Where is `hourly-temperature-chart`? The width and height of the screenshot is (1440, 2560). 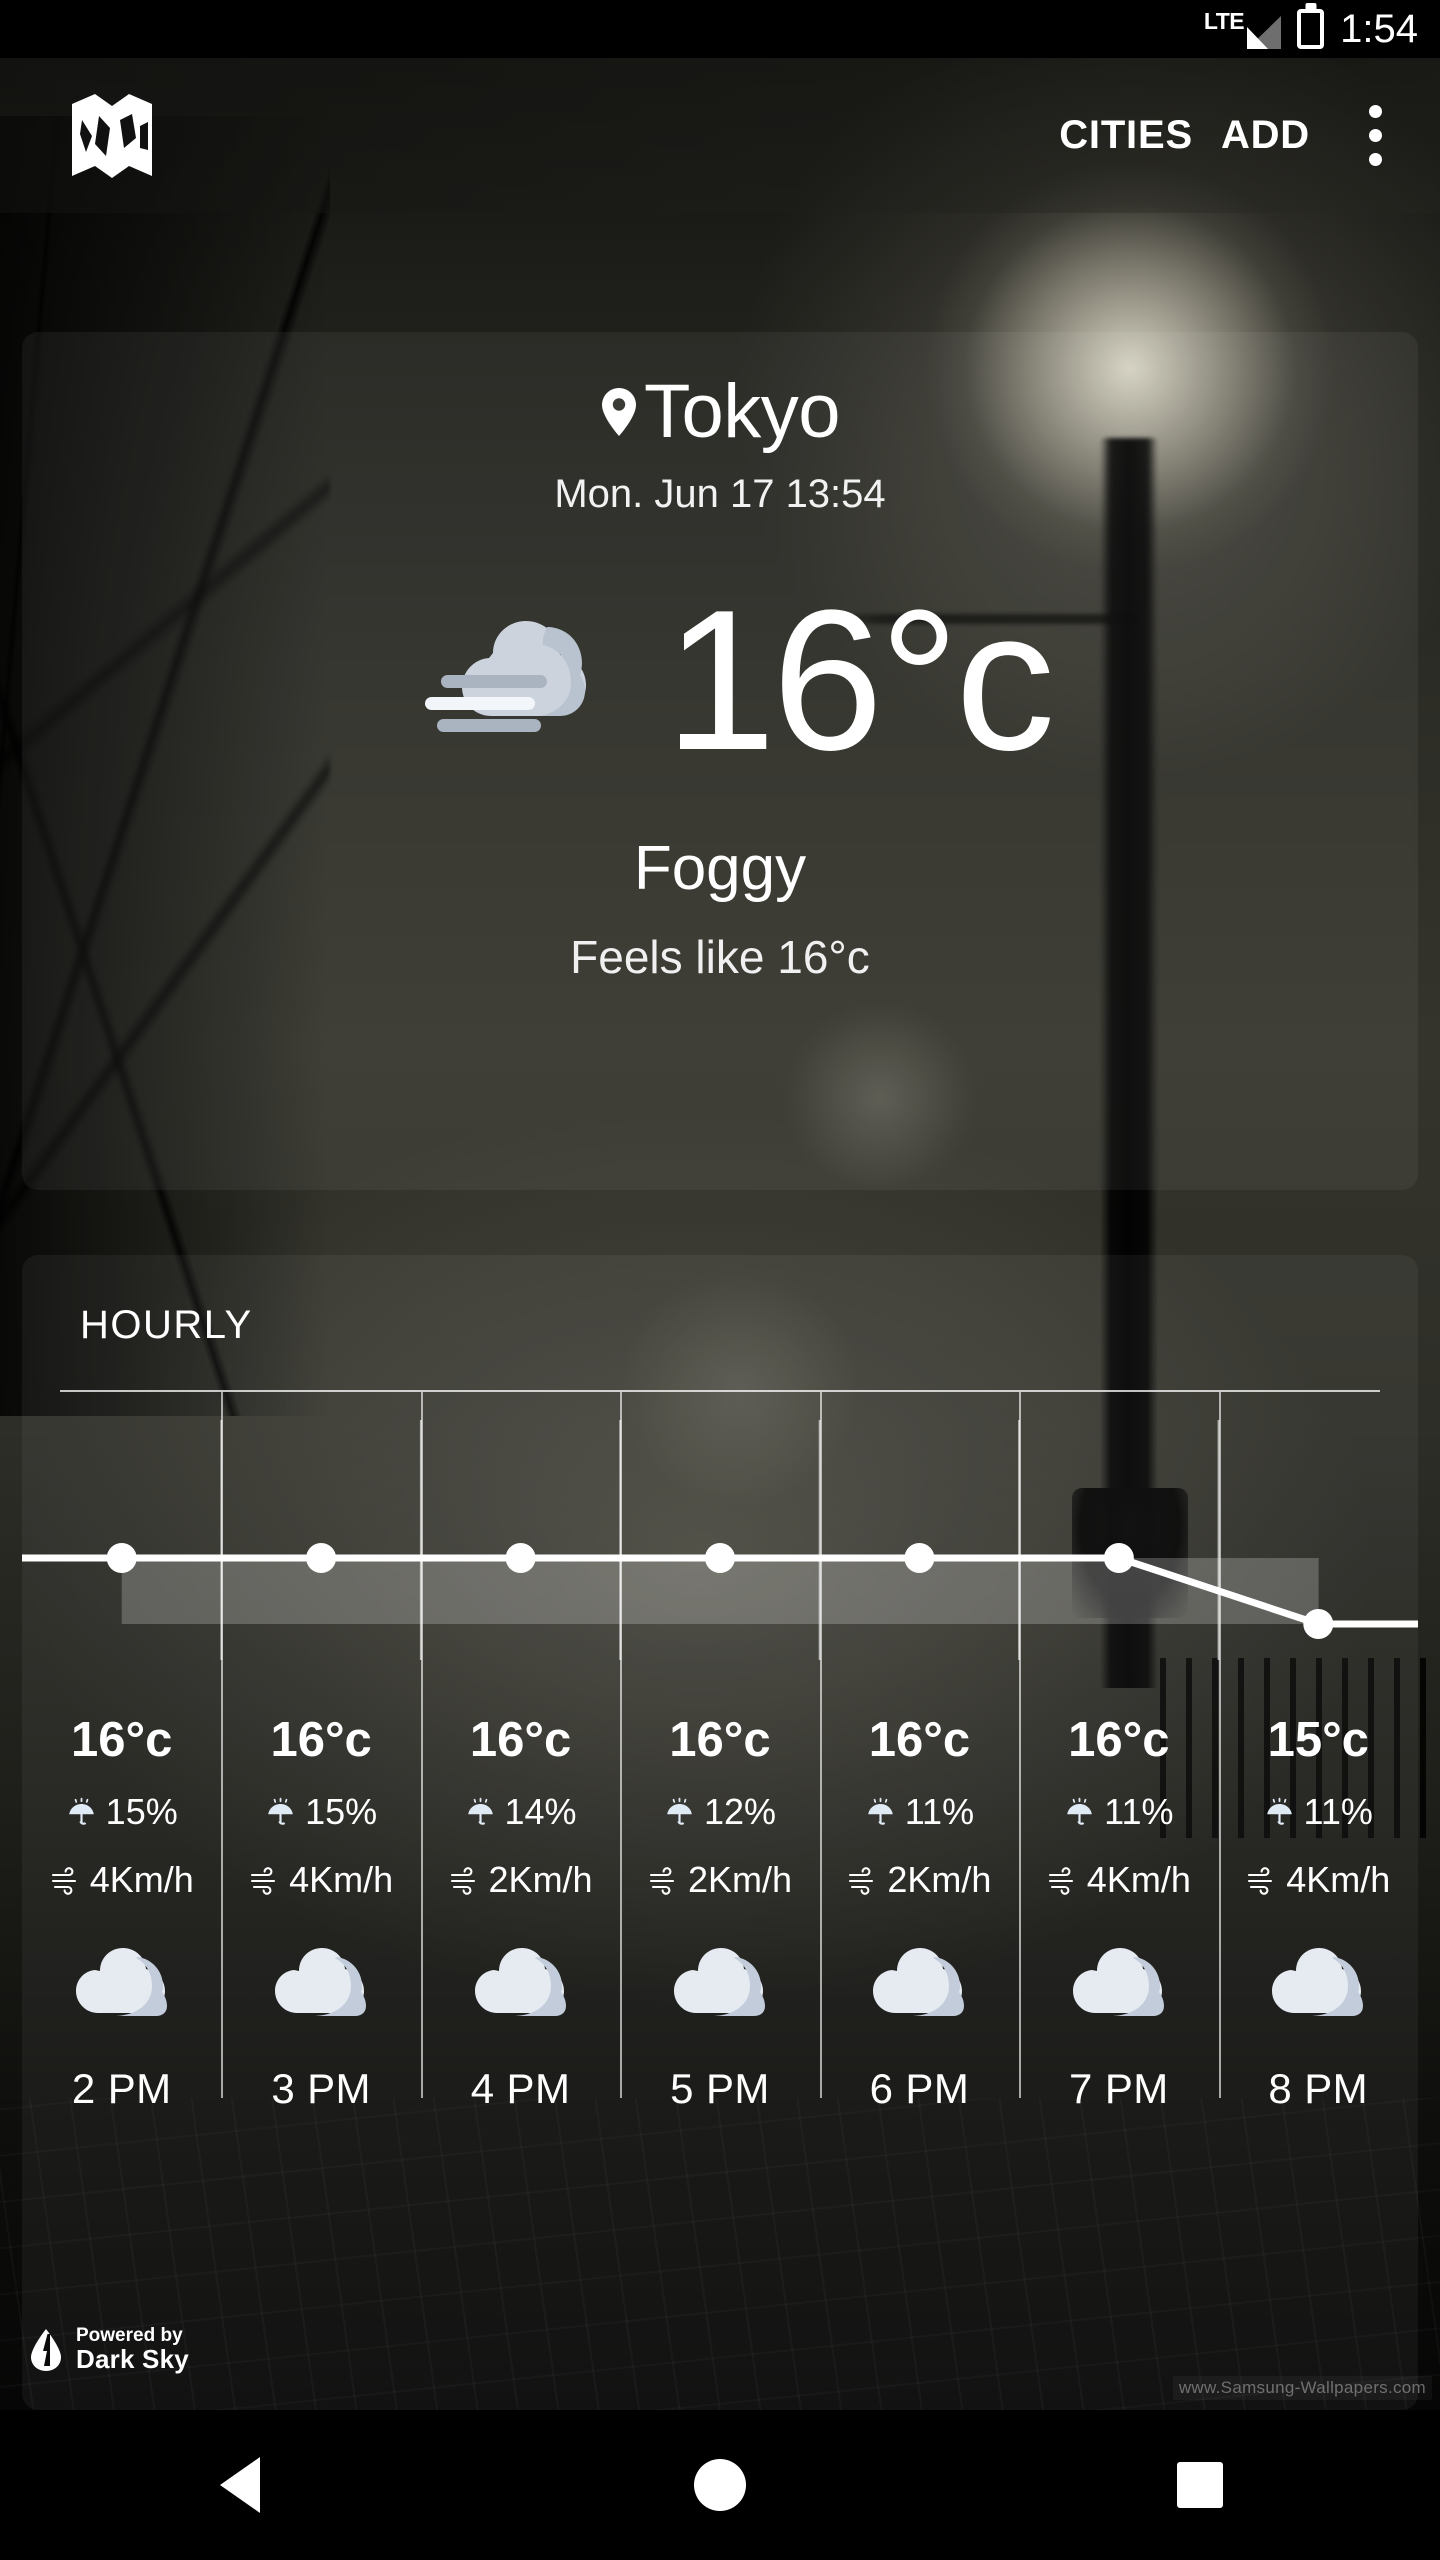
hourly-temperature-chart is located at coordinates (720, 1540).